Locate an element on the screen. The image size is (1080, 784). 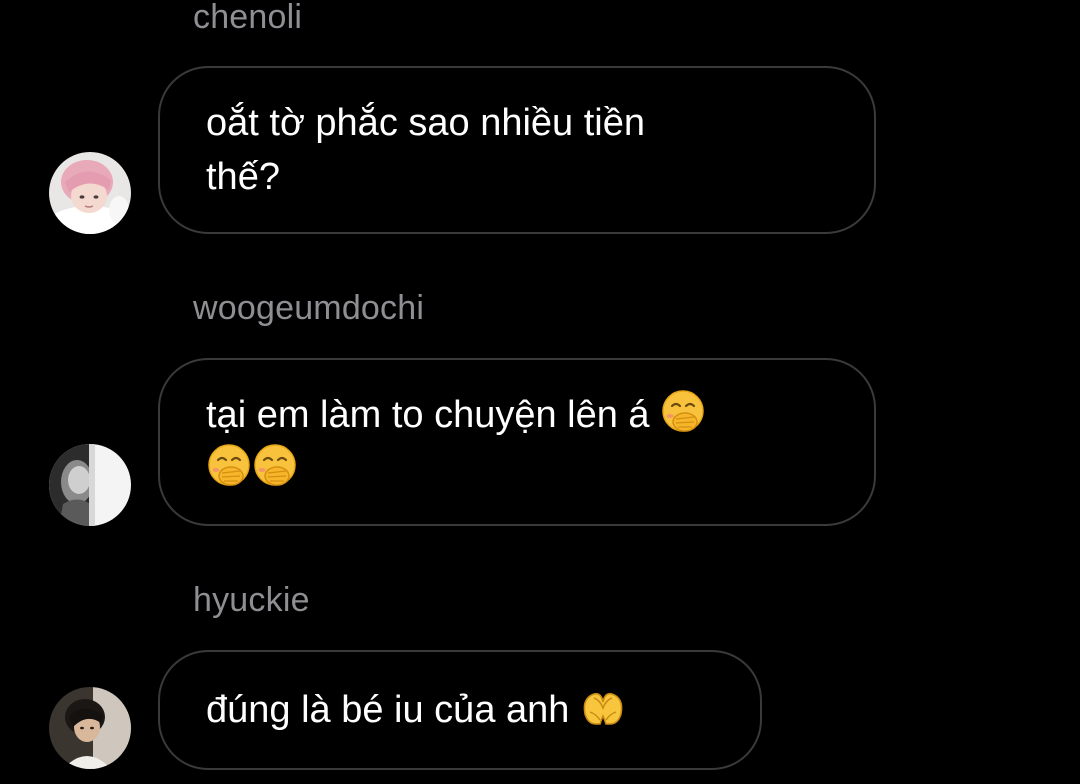
sender-name: hyuckie is located at coordinates (251, 600).